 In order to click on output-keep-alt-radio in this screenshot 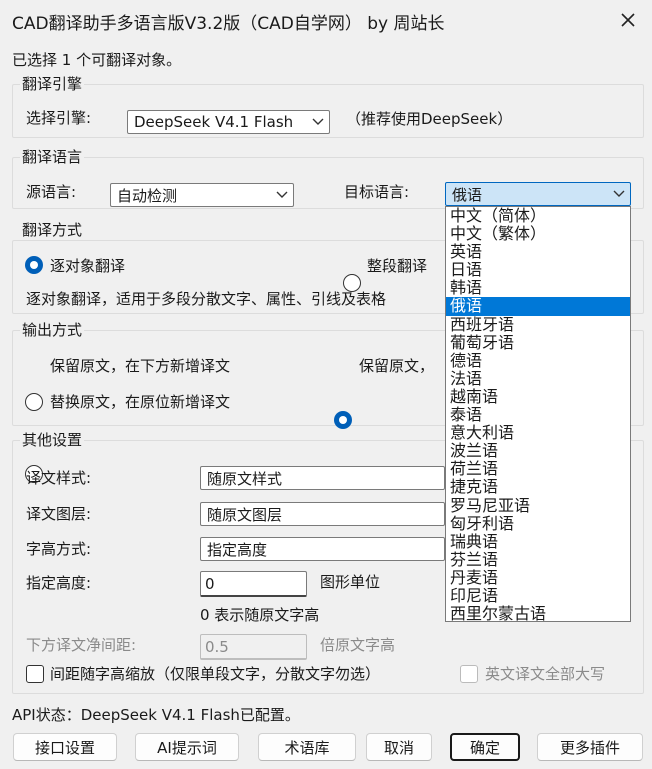, I will do `click(343, 420)`.